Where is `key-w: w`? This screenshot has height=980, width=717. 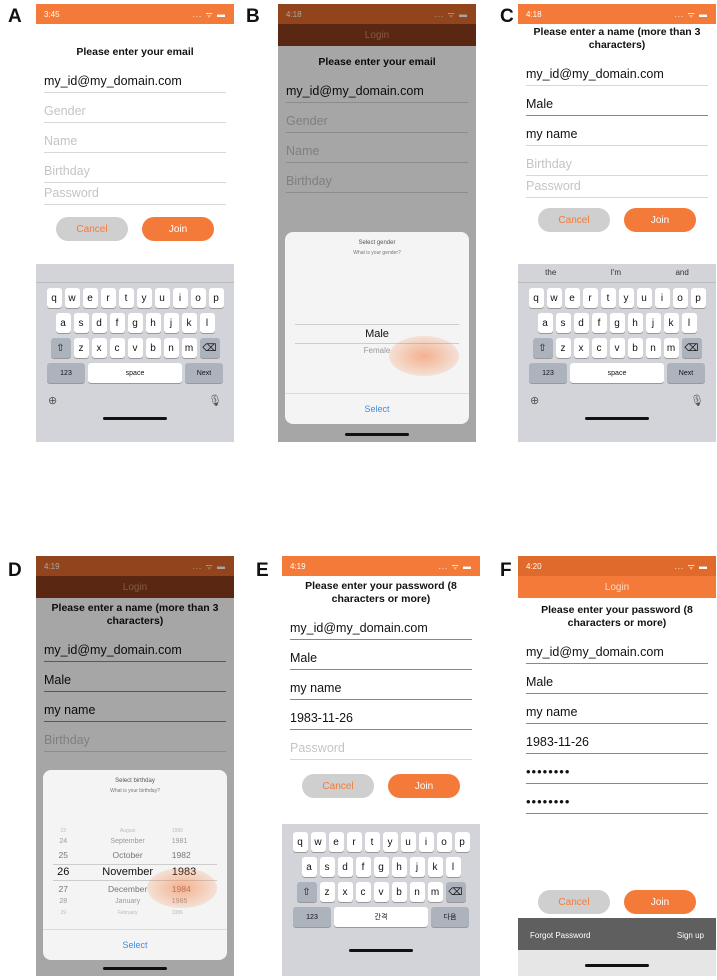 key-w: w is located at coordinates (72, 298).